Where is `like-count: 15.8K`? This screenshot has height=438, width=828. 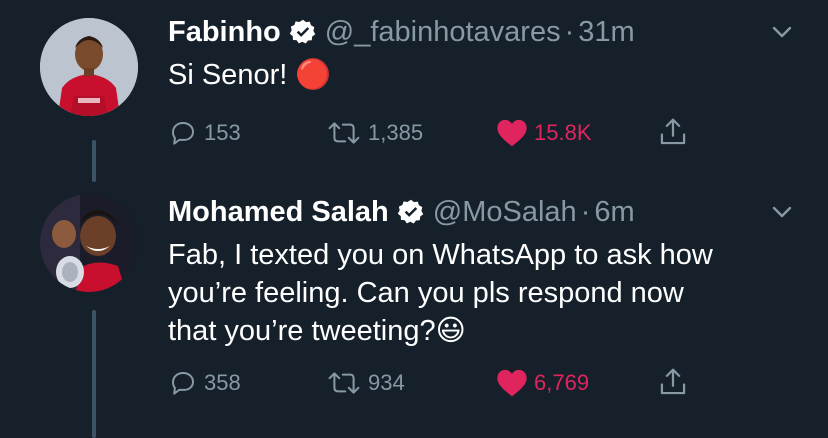 like-count: 15.8K is located at coordinates (563, 132).